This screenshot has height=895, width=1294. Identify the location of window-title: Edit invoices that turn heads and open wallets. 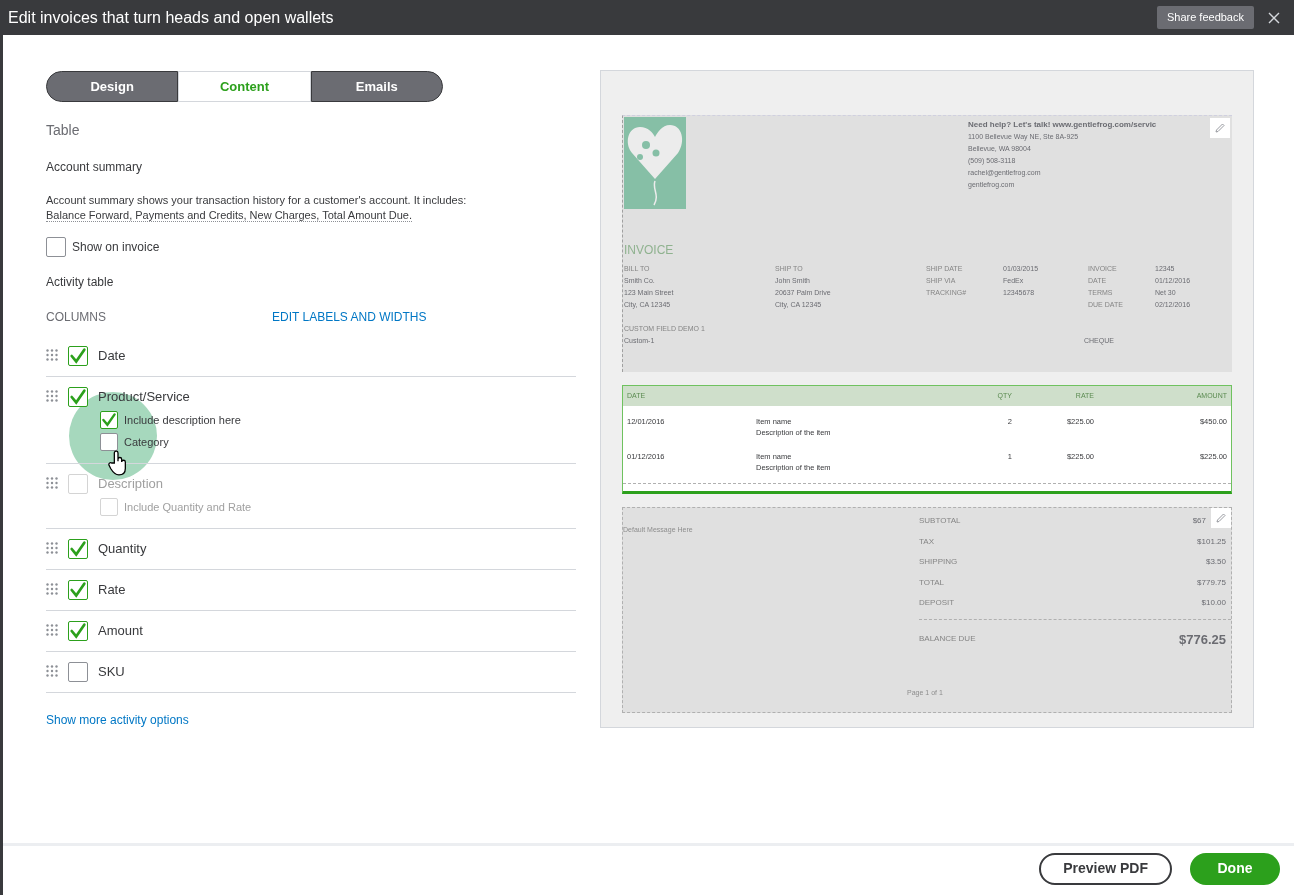
(171, 17).